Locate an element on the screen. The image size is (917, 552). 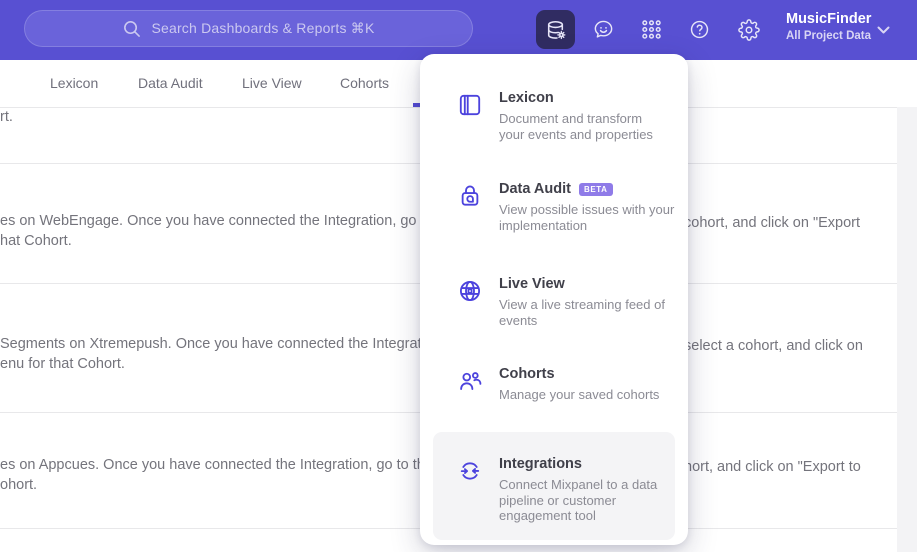
background-text-fragment: cohort, and click on "Export is located at coordinates (772, 223).